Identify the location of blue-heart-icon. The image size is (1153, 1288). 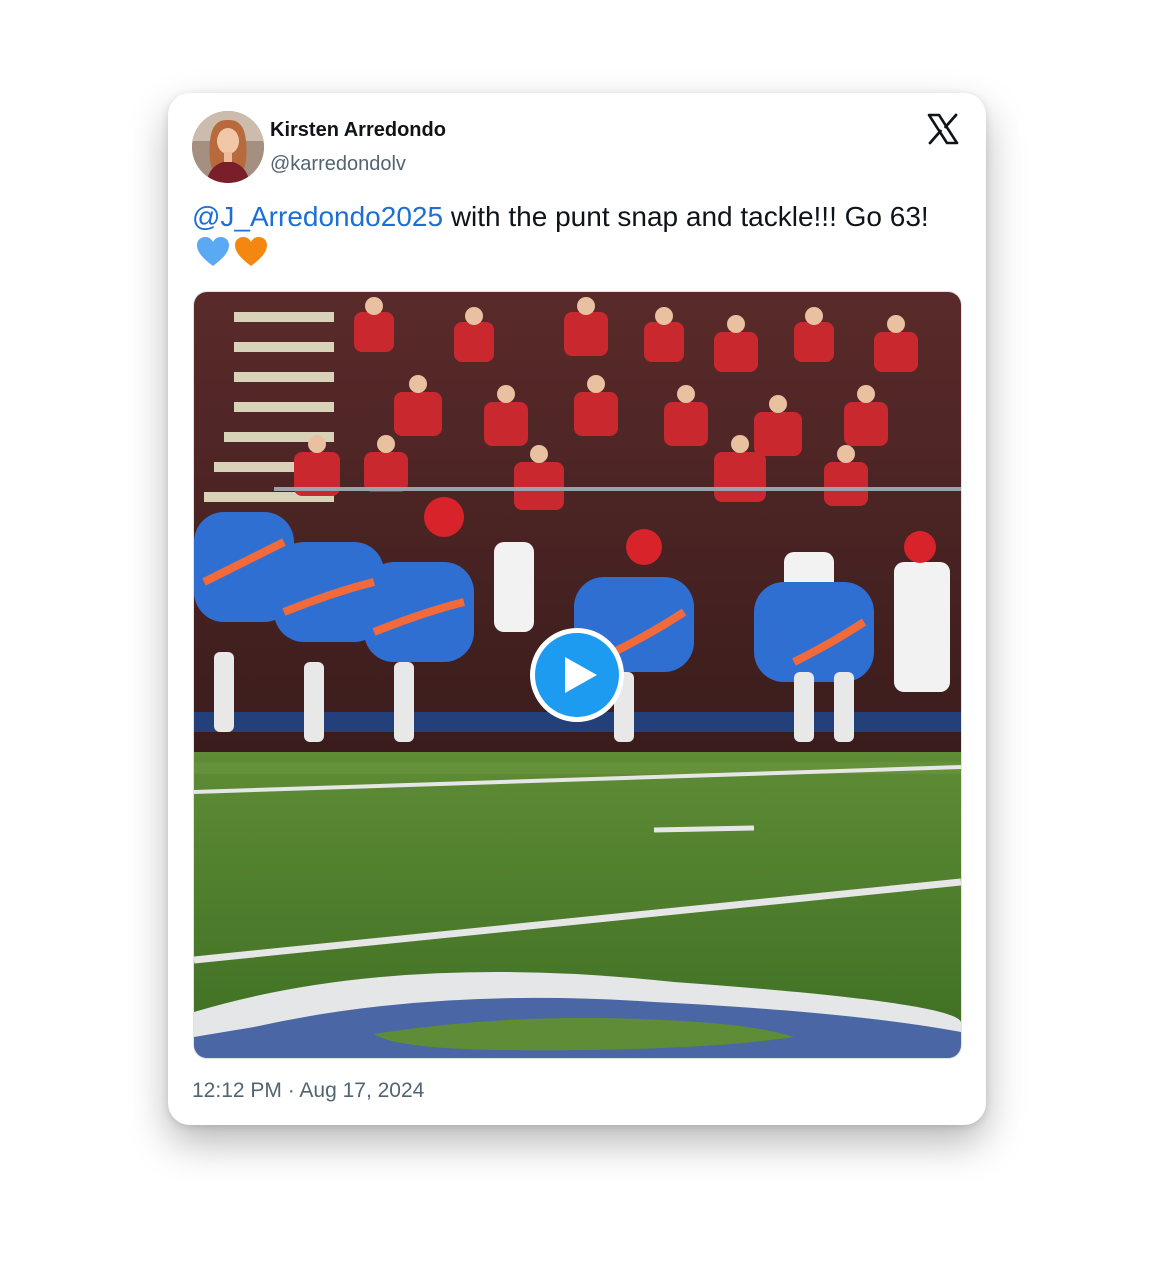
(213, 251).